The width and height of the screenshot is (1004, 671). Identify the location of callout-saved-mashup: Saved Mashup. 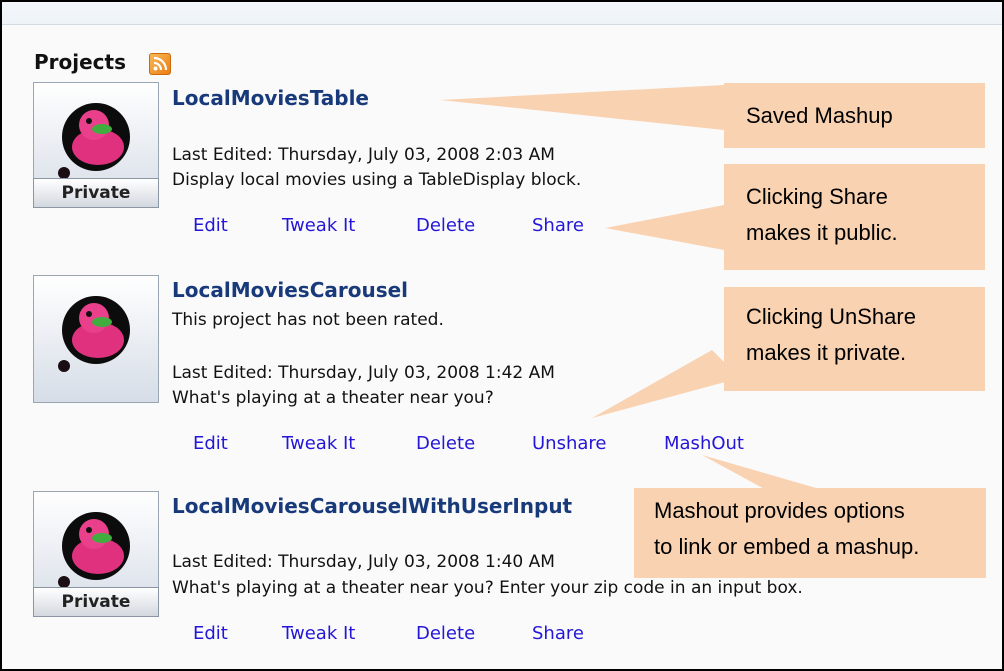
(854, 115).